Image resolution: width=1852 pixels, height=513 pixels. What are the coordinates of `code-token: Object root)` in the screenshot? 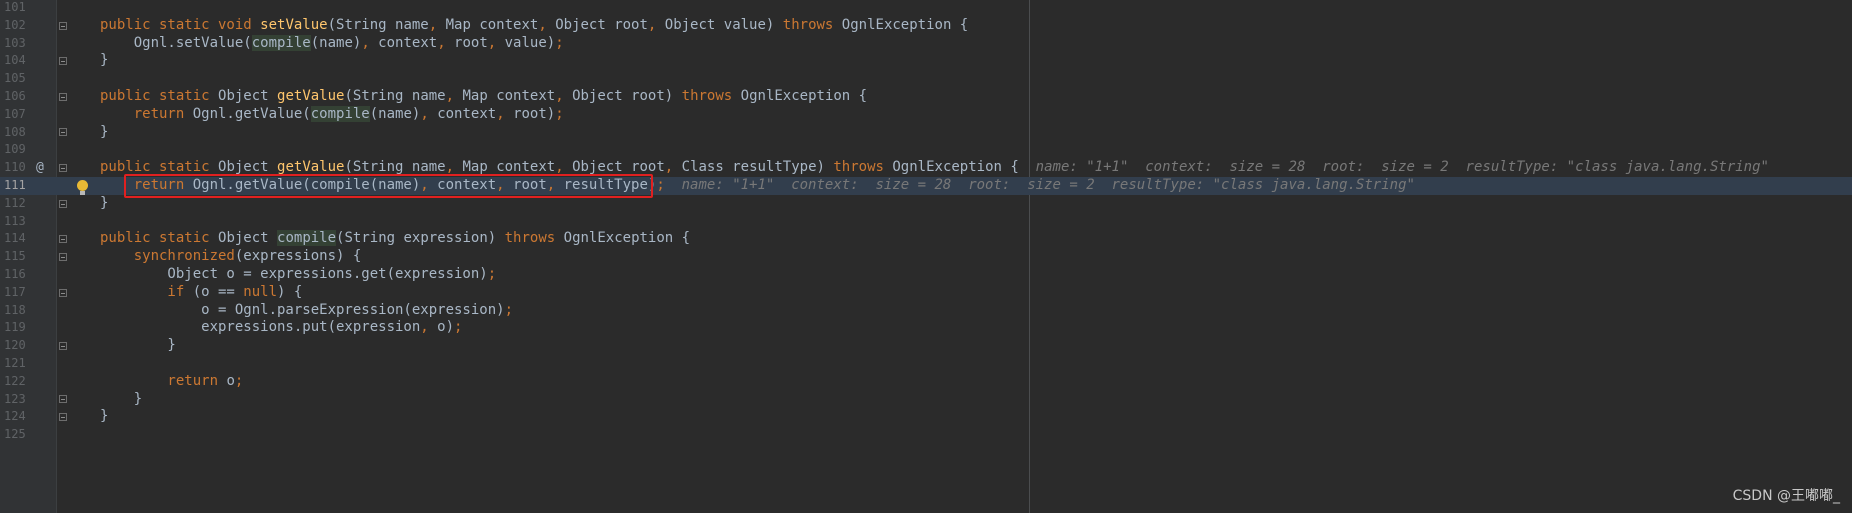 It's located at (627, 96).